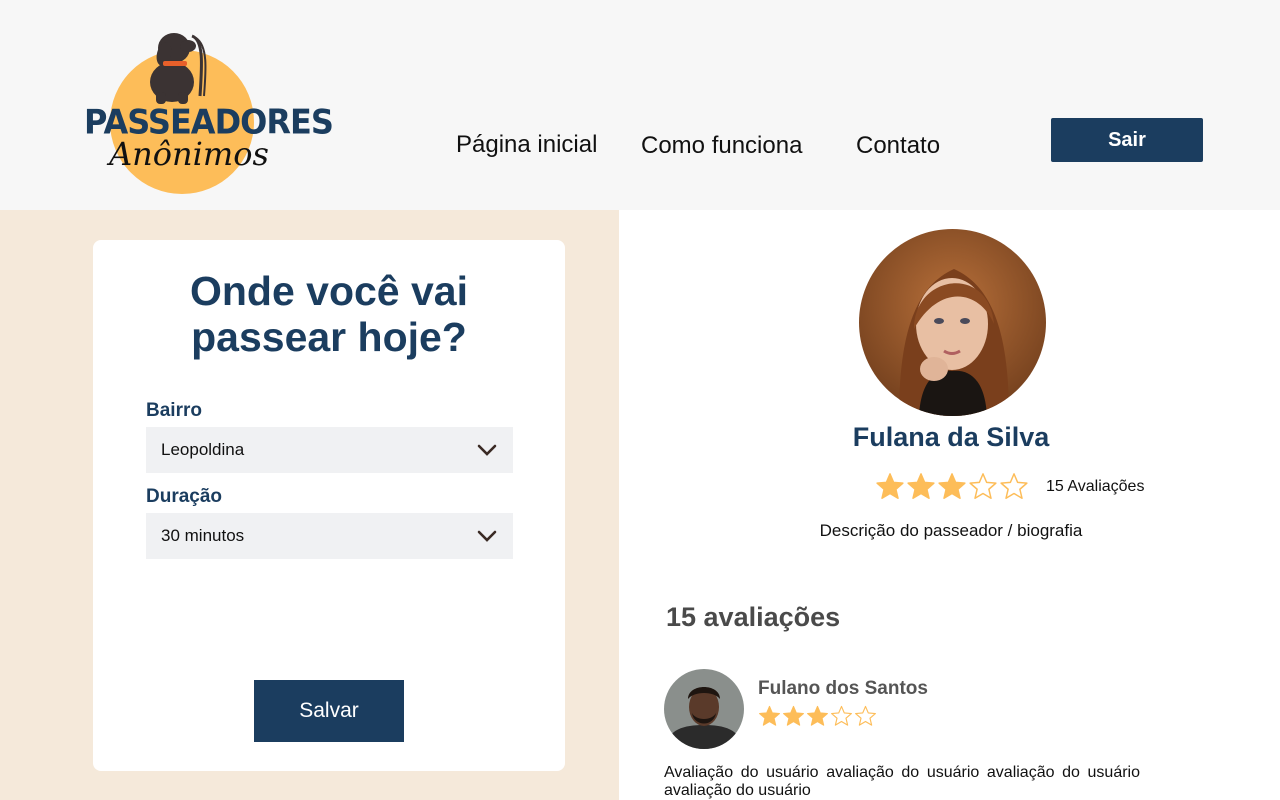  What do you see at coordinates (1095, 487) in the screenshot?
I see `rating-count: 15 Avaliações` at bounding box center [1095, 487].